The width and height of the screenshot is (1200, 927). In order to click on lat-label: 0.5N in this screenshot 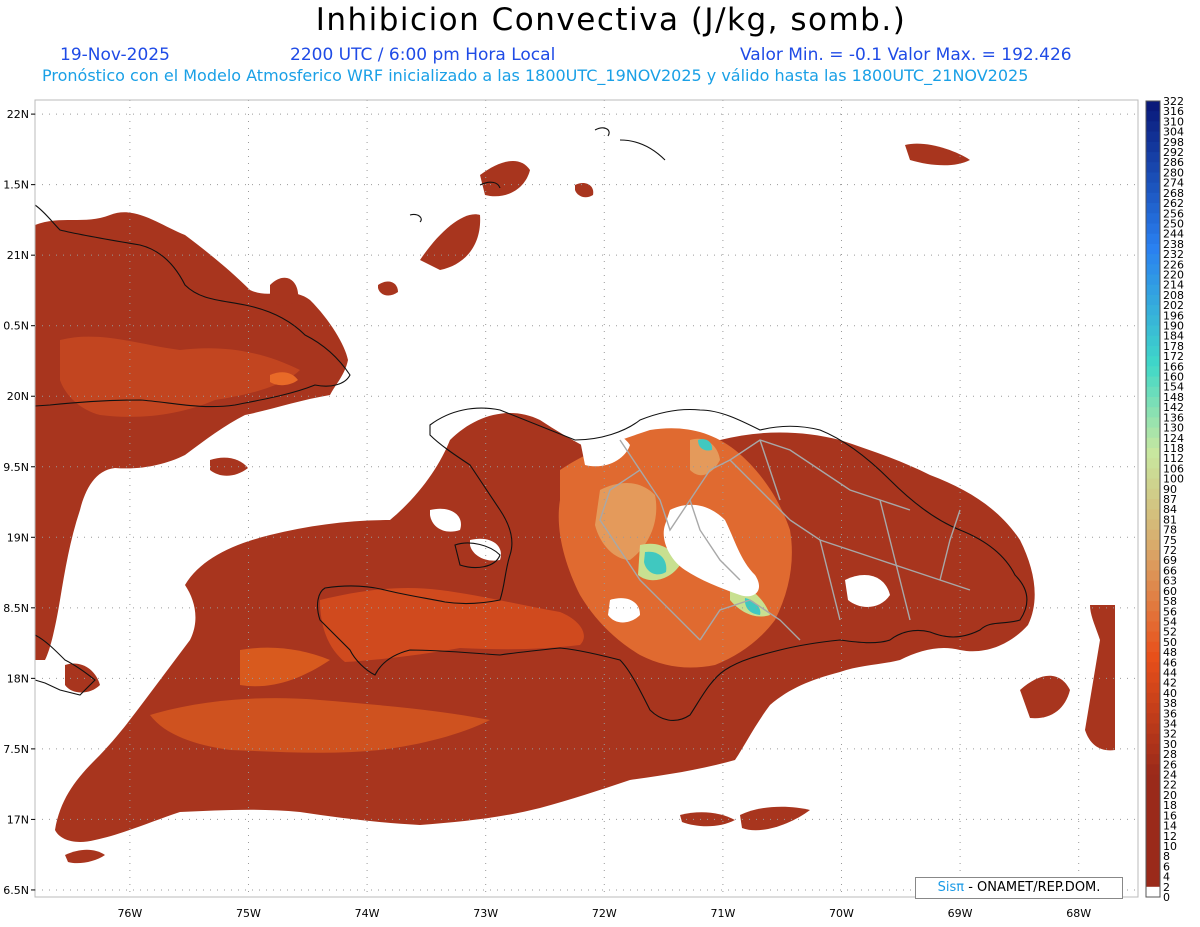, I will do `click(16, 326)`.